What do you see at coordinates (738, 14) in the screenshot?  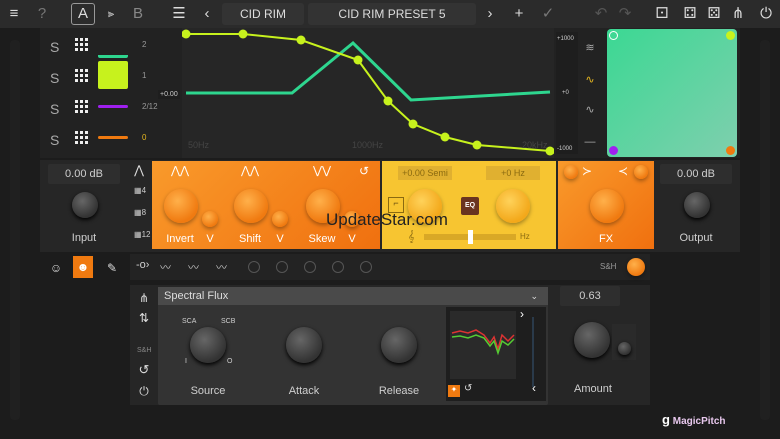 I see `routing-icon: ⋔` at bounding box center [738, 14].